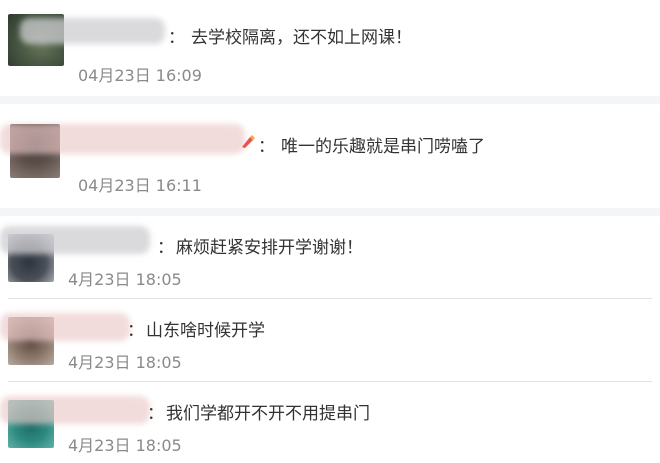 This screenshot has width=660, height=463. I want to click on comment-body: 我们学都开不开不用提串门, so click(268, 414).